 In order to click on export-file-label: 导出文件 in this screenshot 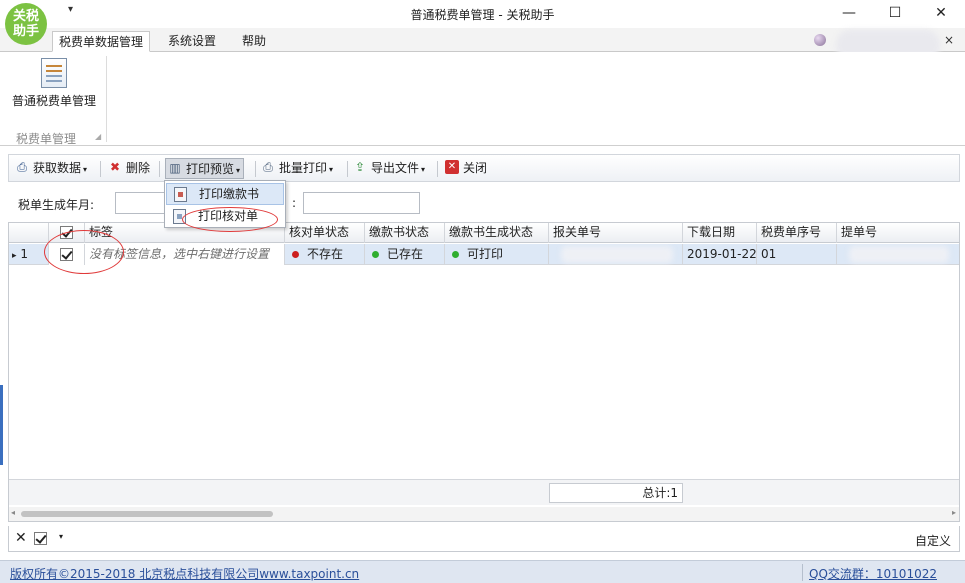, I will do `click(395, 168)`.